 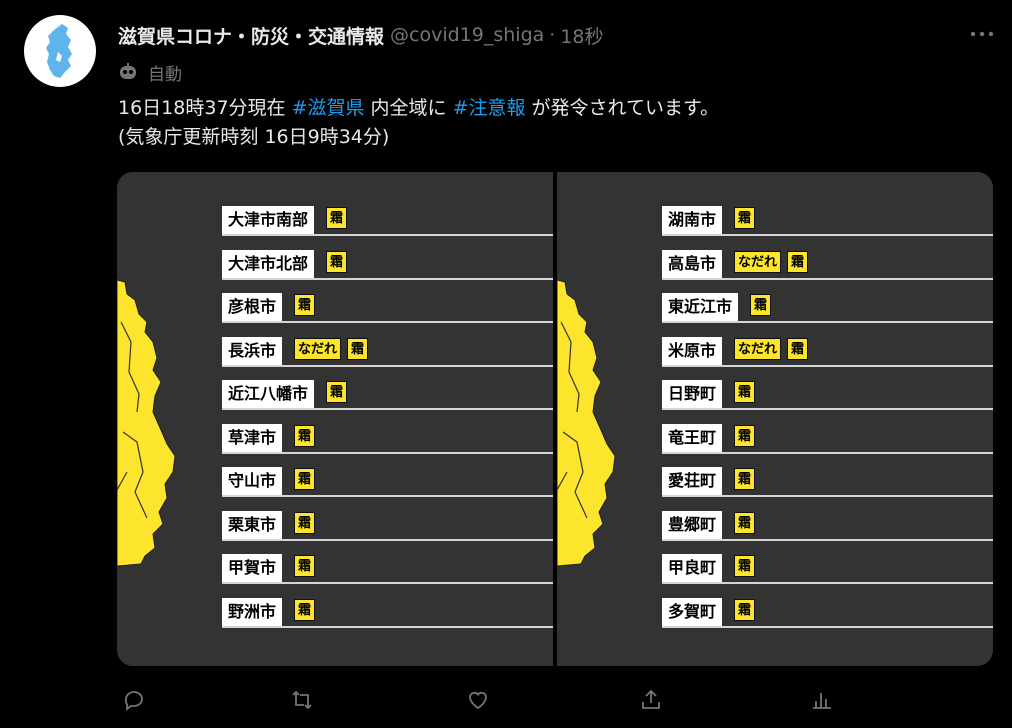 I want to click on tweet-timestamp: 18秒, so click(x=581, y=35).